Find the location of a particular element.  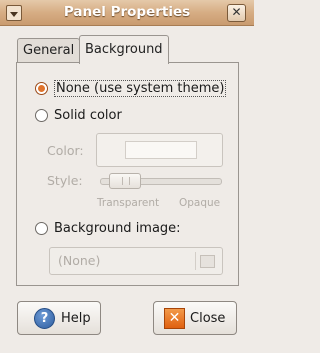

tab-general: General is located at coordinates (49, 50).